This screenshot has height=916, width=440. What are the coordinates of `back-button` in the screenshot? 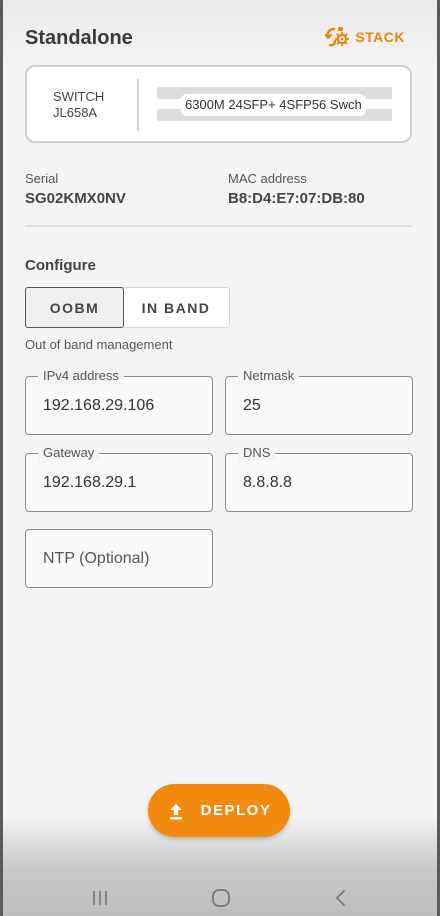 It's located at (341, 898).